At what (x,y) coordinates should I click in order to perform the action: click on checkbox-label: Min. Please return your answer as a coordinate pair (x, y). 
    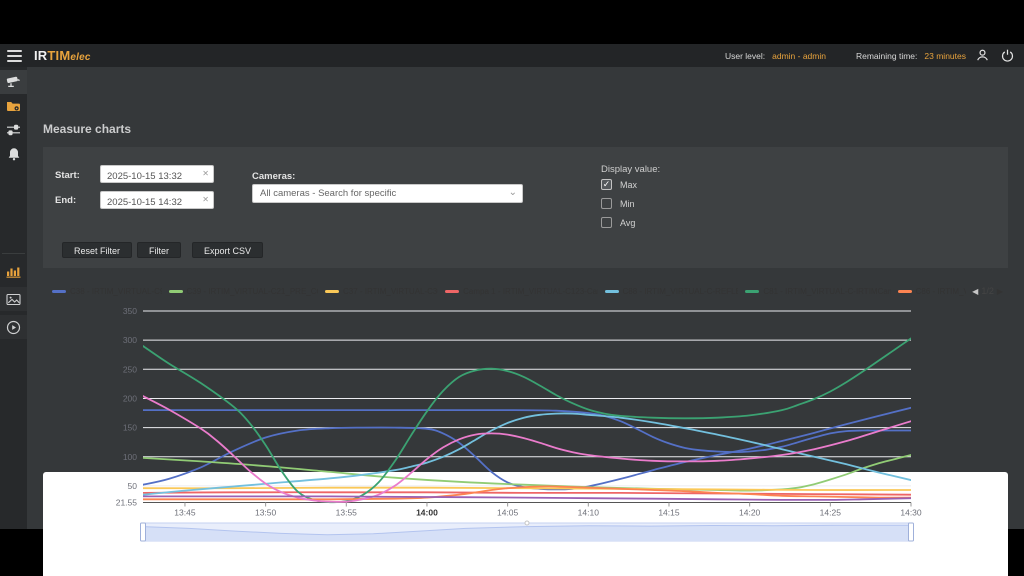
    Looking at the image, I should click on (627, 203).